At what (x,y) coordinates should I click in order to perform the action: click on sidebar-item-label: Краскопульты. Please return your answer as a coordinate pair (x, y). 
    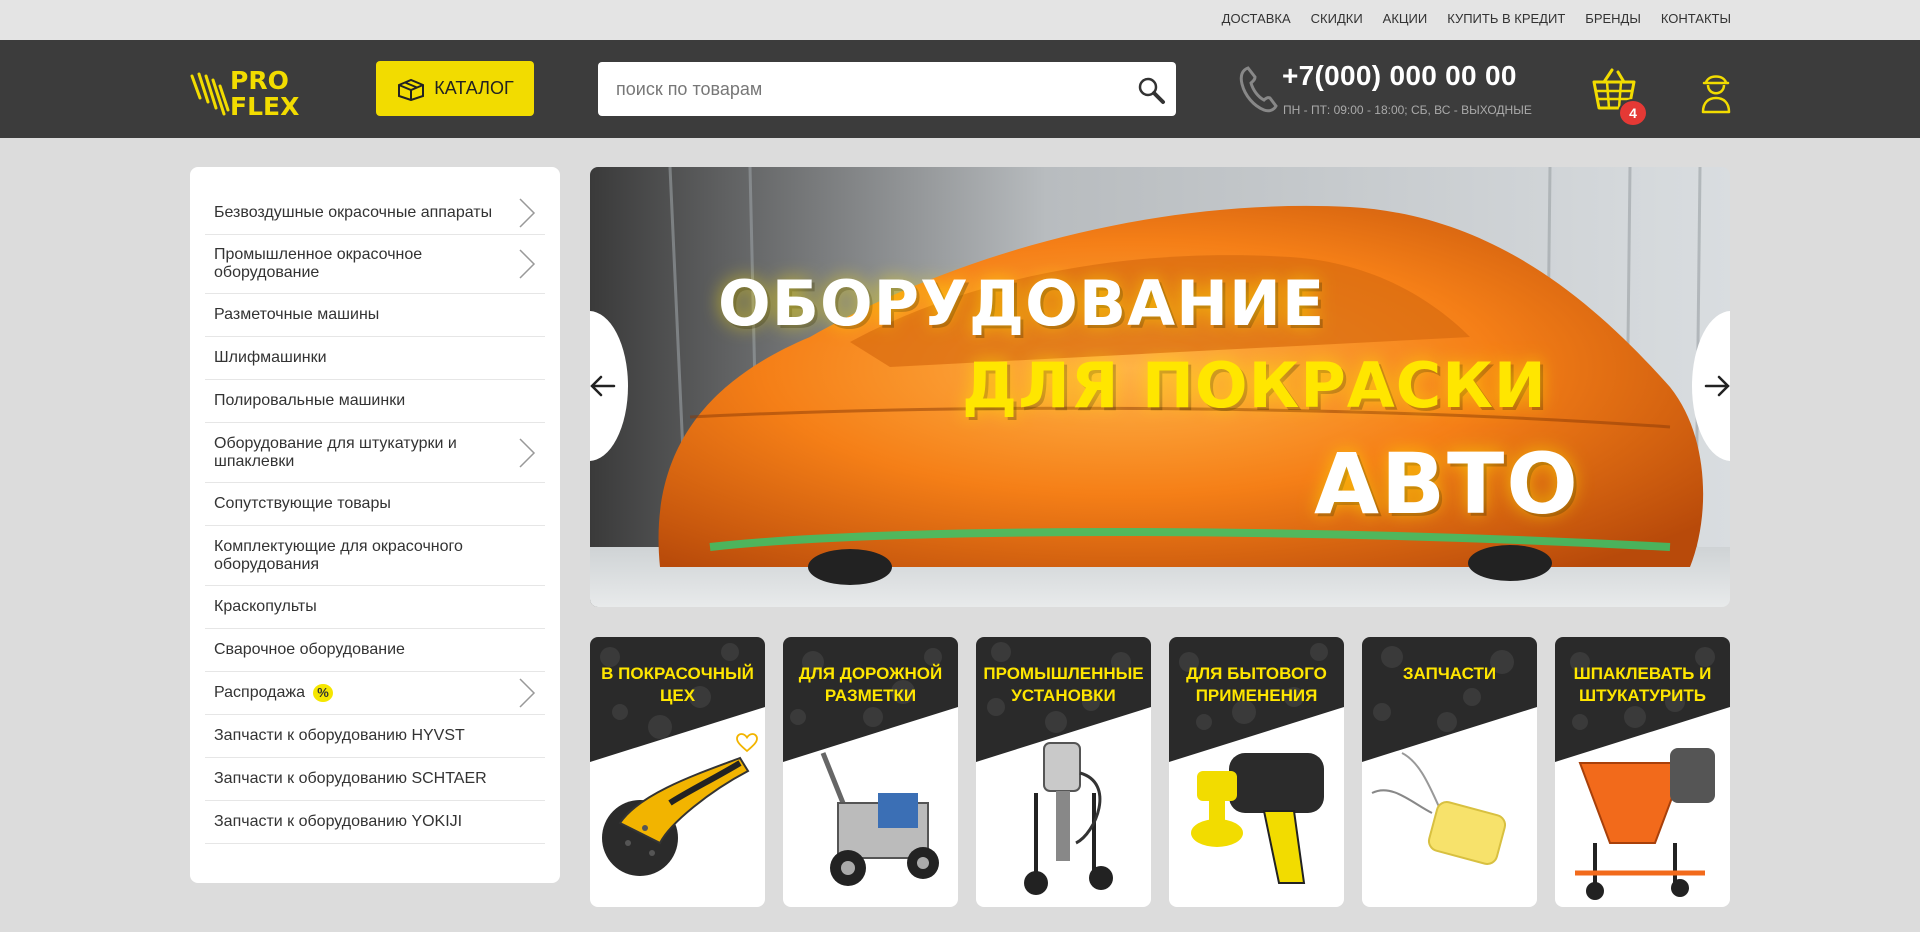
    Looking at the image, I should click on (265, 606).